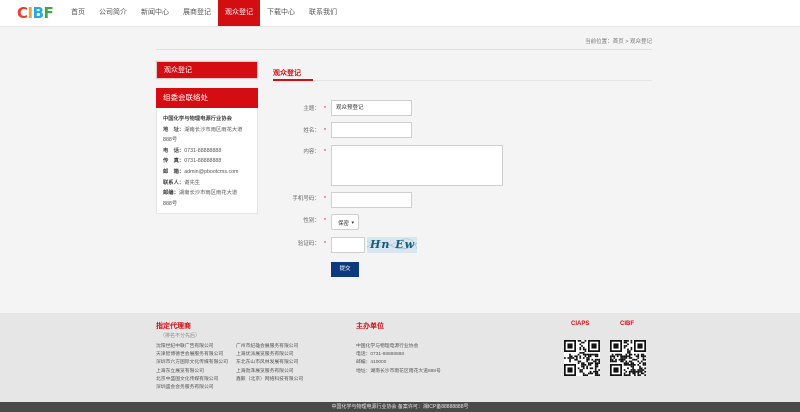 This screenshot has width=800, height=412. I want to click on nav-downloads: 下载中心, so click(281, 13).